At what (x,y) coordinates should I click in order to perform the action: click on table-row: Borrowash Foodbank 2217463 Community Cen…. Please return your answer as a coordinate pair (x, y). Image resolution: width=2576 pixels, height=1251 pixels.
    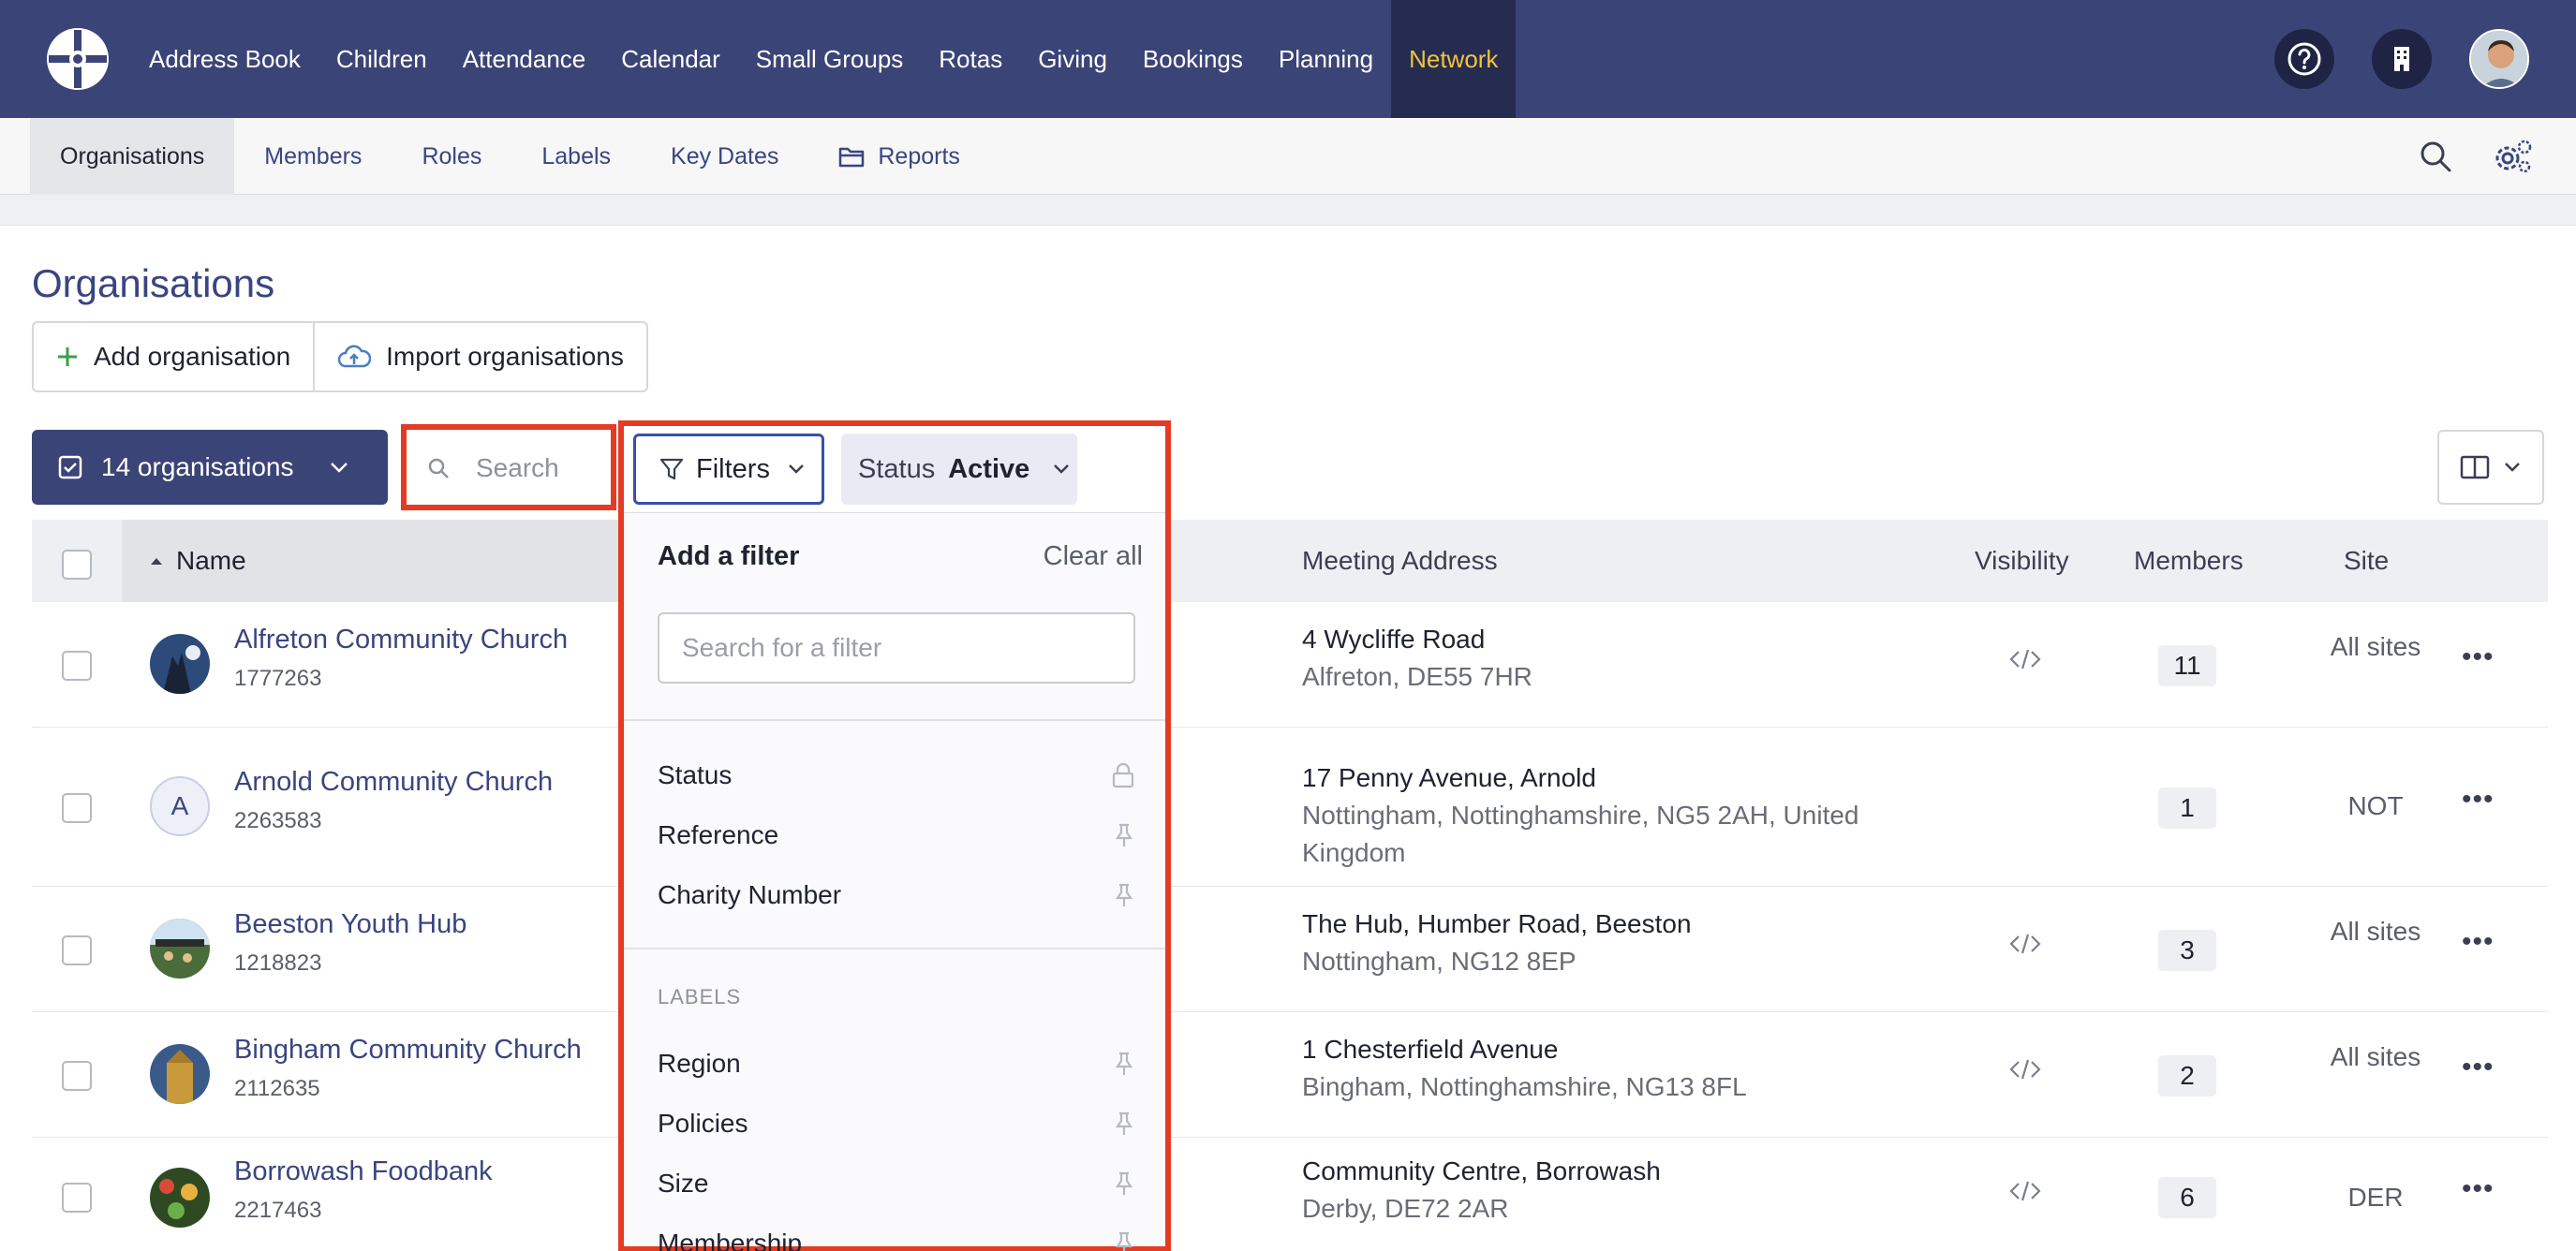
    Looking at the image, I should click on (1290, 1194).